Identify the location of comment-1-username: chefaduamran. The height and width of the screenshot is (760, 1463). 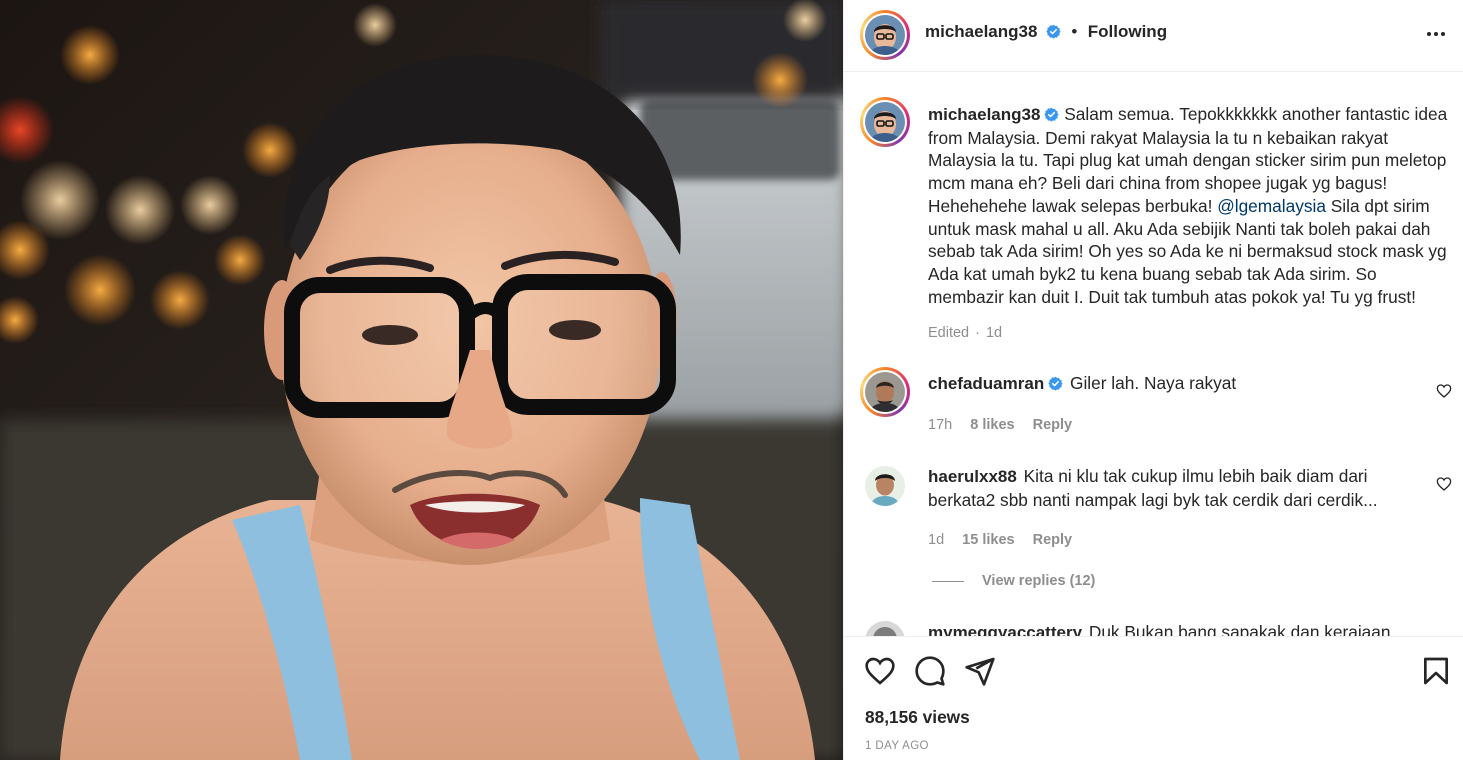
(986, 383).